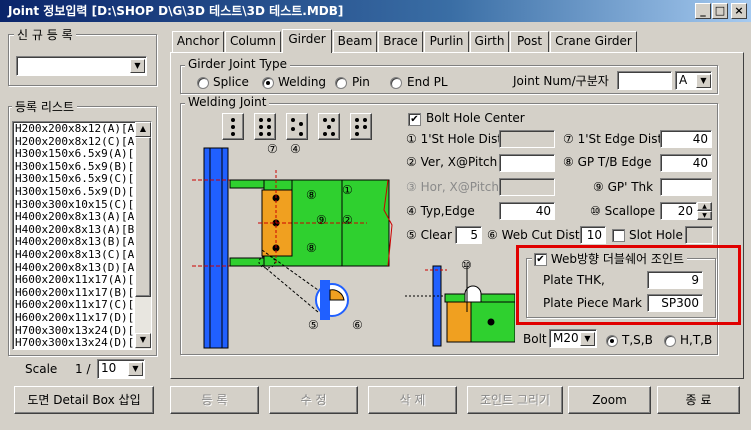  Describe the element at coordinates (527, 139) in the screenshot. I see `st-hole-dist-input` at that location.